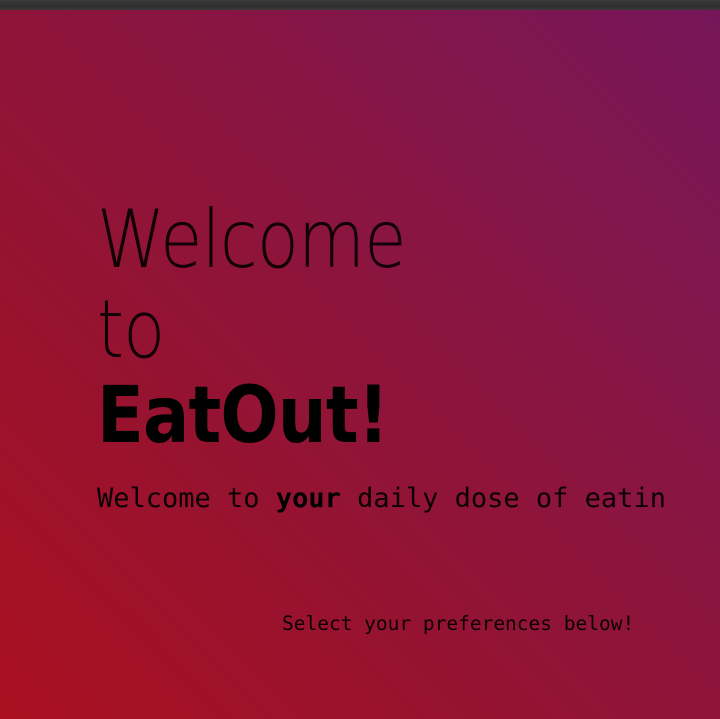 This screenshot has width=720, height=719. Describe the element at coordinates (308, 498) in the screenshot. I see `tagline-emphasis: your` at that location.